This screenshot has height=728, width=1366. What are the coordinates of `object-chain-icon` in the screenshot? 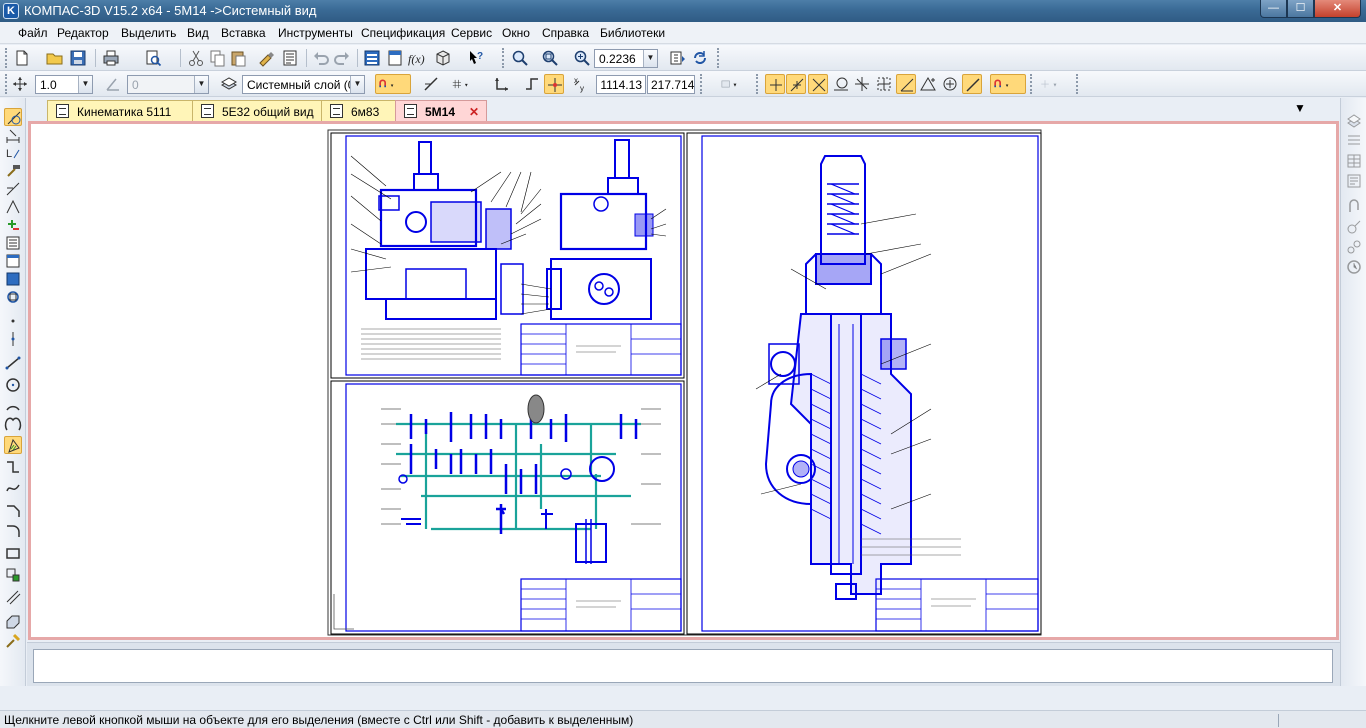 It's located at (1354, 247).